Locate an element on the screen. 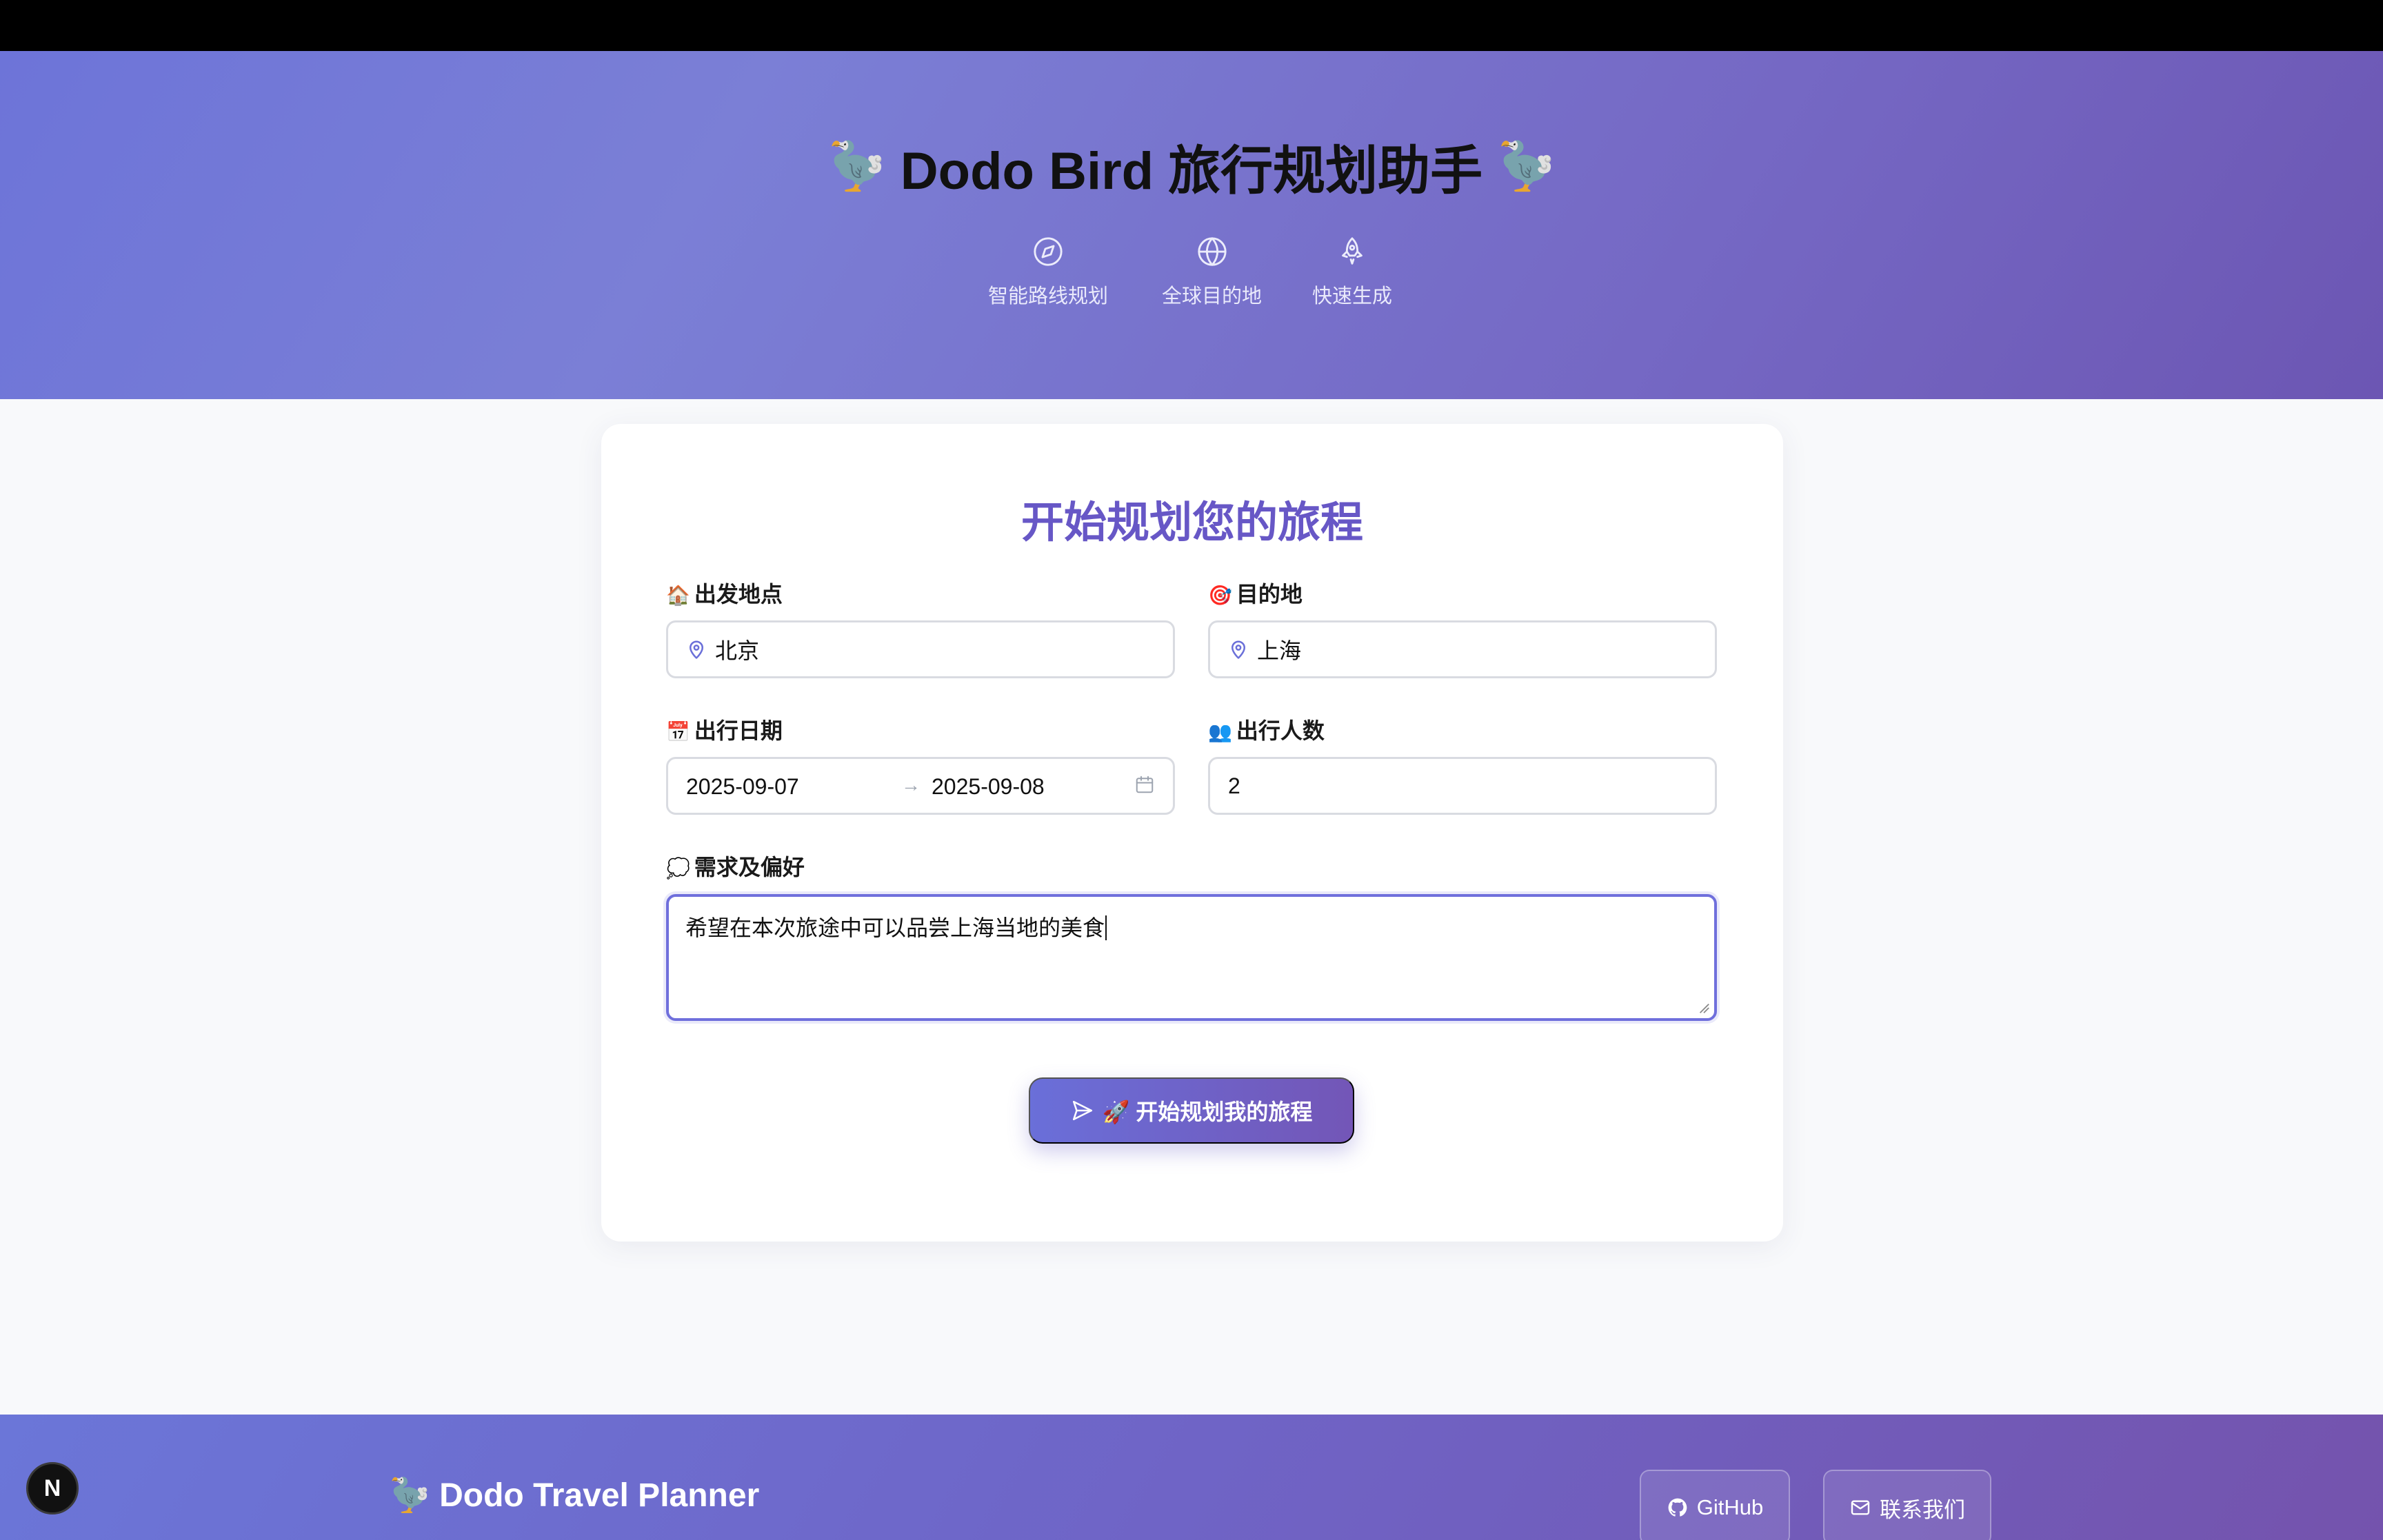  destination-label-text: 目的地 is located at coordinates (1269, 595).